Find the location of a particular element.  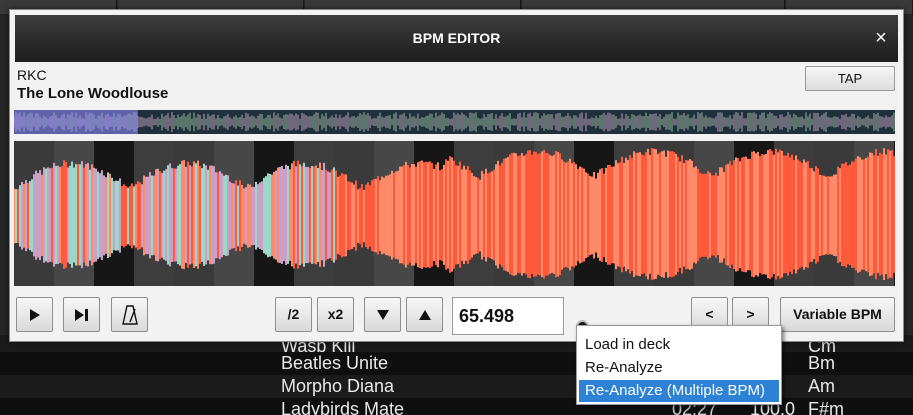

variable-bpm-button: Variable BPM is located at coordinates (837, 314).